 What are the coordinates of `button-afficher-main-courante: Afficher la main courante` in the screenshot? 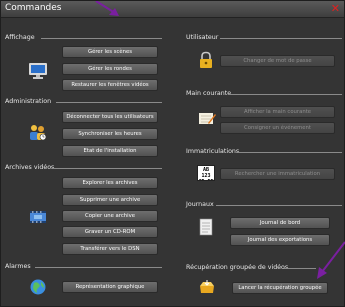 It's located at (277, 112).